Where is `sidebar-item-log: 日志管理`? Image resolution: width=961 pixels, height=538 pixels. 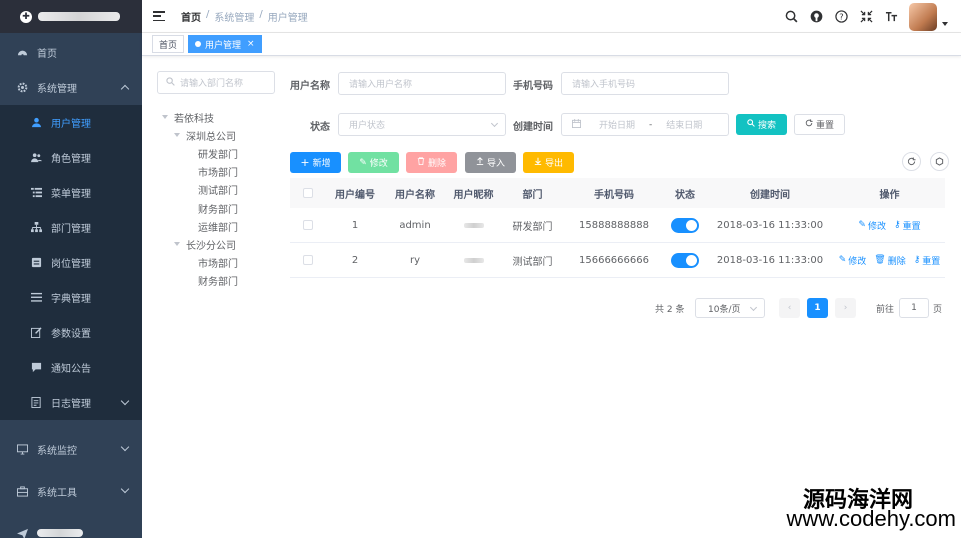
sidebar-item-log: 日志管理 is located at coordinates (71, 402).